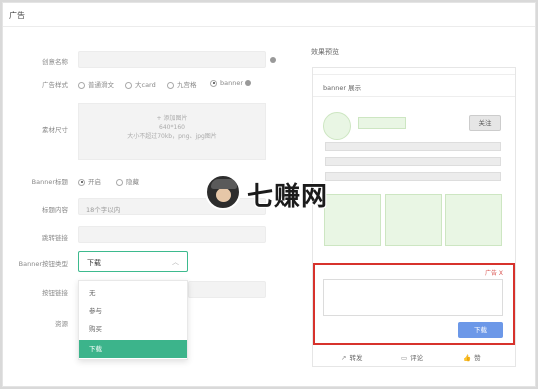  What do you see at coordinates (127, 181) in the screenshot?
I see `banner-title-option-hide: 隐藏` at bounding box center [127, 181].